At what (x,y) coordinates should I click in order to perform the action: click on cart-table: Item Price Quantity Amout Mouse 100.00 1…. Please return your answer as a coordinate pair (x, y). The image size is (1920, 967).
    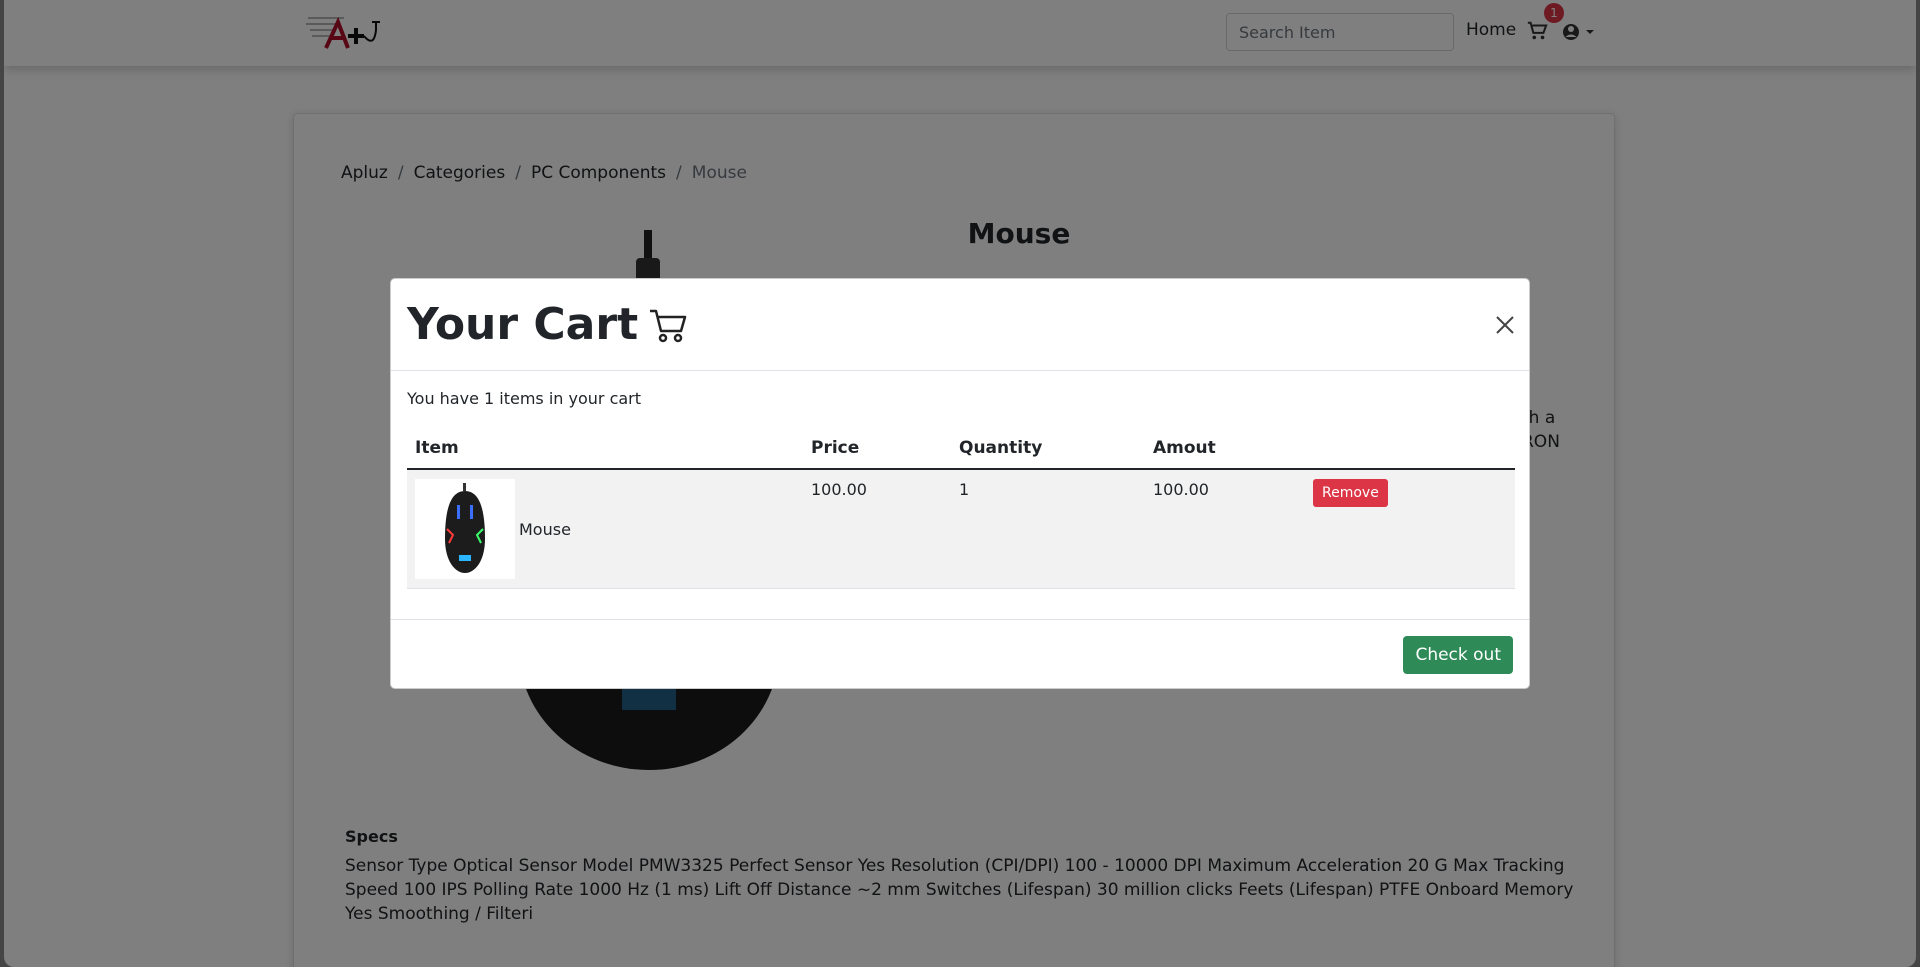
    Looking at the image, I should click on (961, 508).